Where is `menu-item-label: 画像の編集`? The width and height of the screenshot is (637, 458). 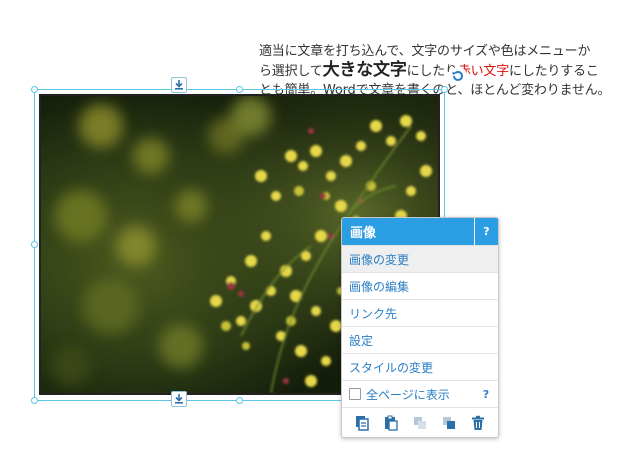 menu-item-label: 画像の編集 is located at coordinates (379, 286).